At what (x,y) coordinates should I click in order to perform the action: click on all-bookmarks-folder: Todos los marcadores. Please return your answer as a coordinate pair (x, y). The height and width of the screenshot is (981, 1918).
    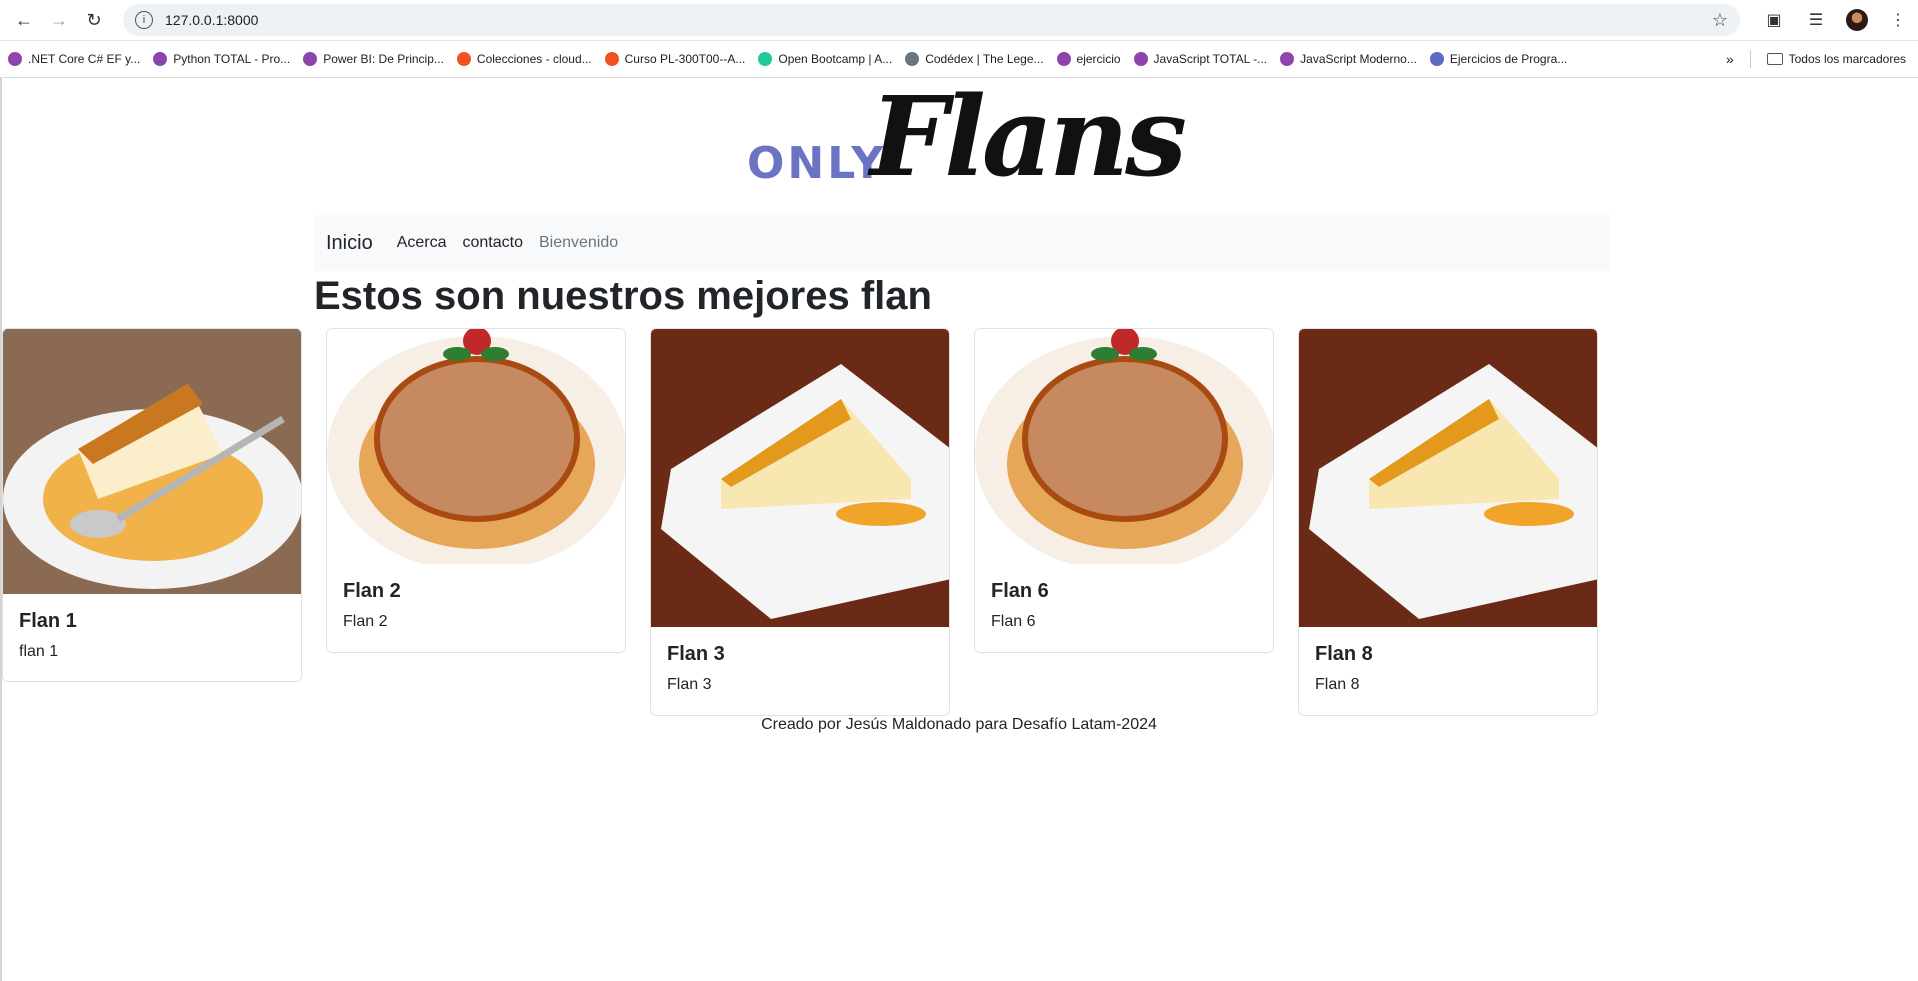
    Looking at the image, I should click on (1836, 59).